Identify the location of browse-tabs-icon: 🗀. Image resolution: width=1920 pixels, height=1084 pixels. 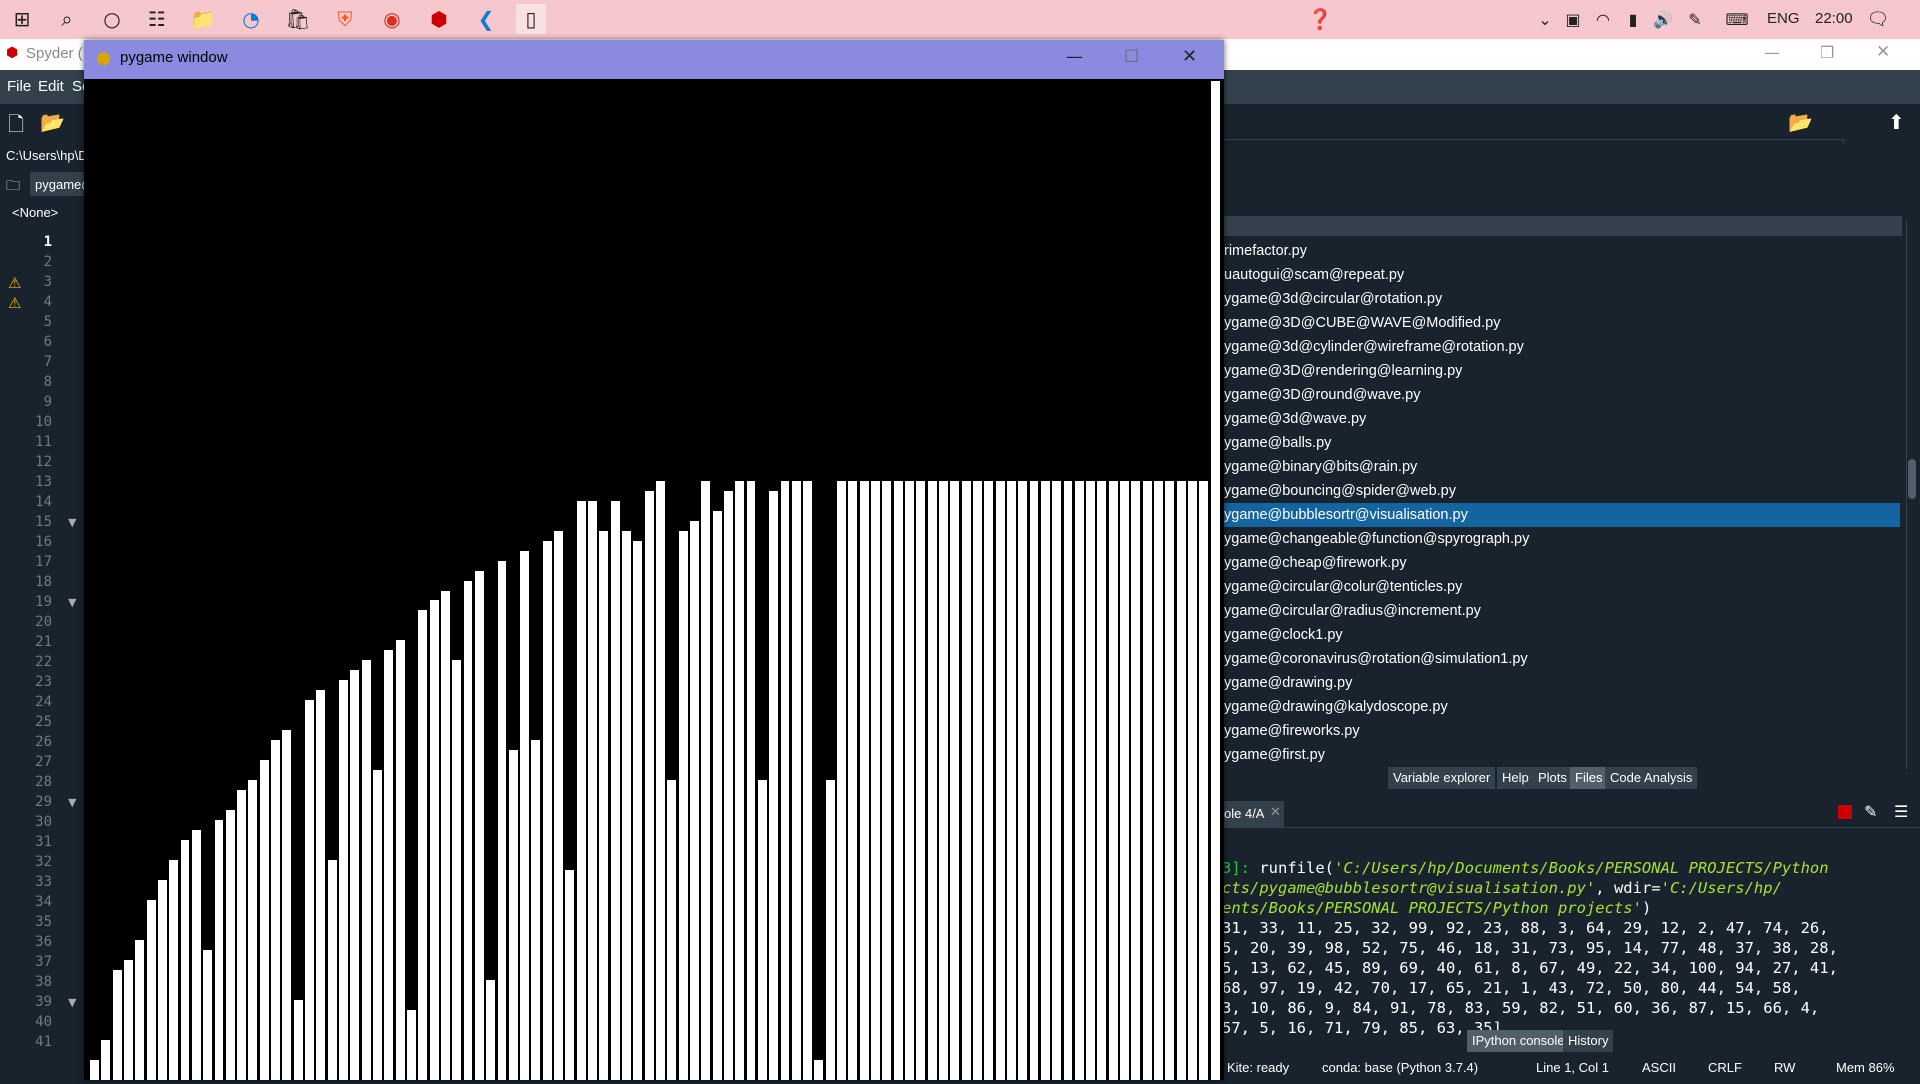
(13, 187).